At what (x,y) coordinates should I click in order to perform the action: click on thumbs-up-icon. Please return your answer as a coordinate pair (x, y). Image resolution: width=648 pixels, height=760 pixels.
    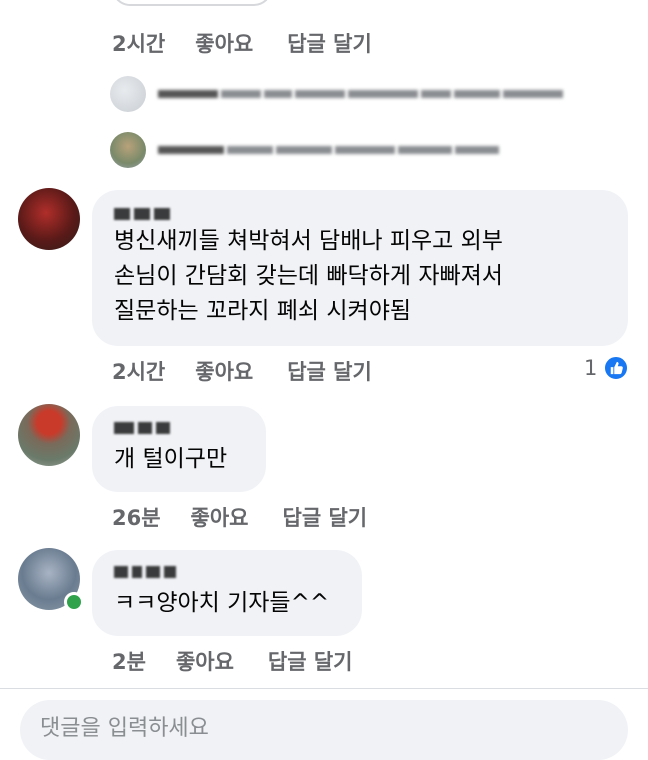
    Looking at the image, I should click on (616, 368).